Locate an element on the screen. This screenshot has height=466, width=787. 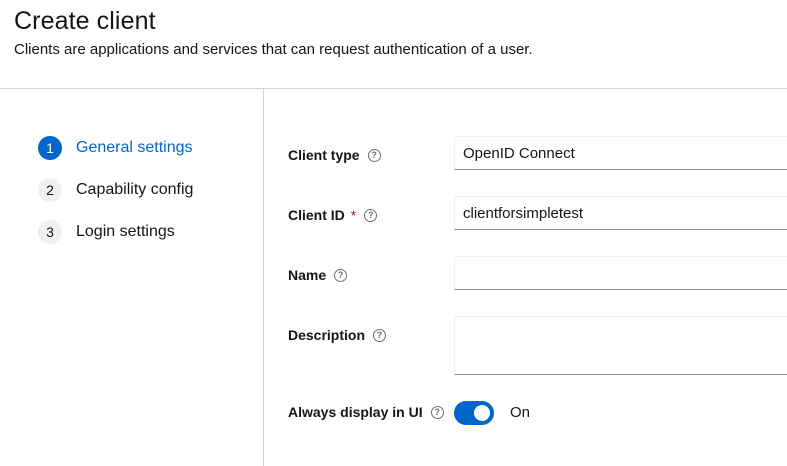
name-label-text: Name is located at coordinates (307, 275).